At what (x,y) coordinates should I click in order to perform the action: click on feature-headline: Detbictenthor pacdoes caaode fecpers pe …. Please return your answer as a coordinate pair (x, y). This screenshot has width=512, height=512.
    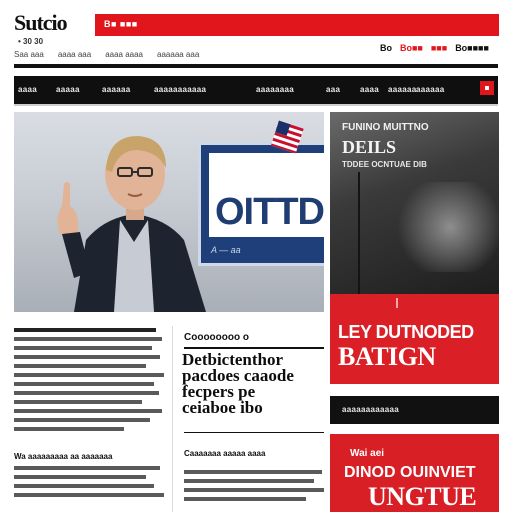
    Looking at the image, I should click on (255, 384).